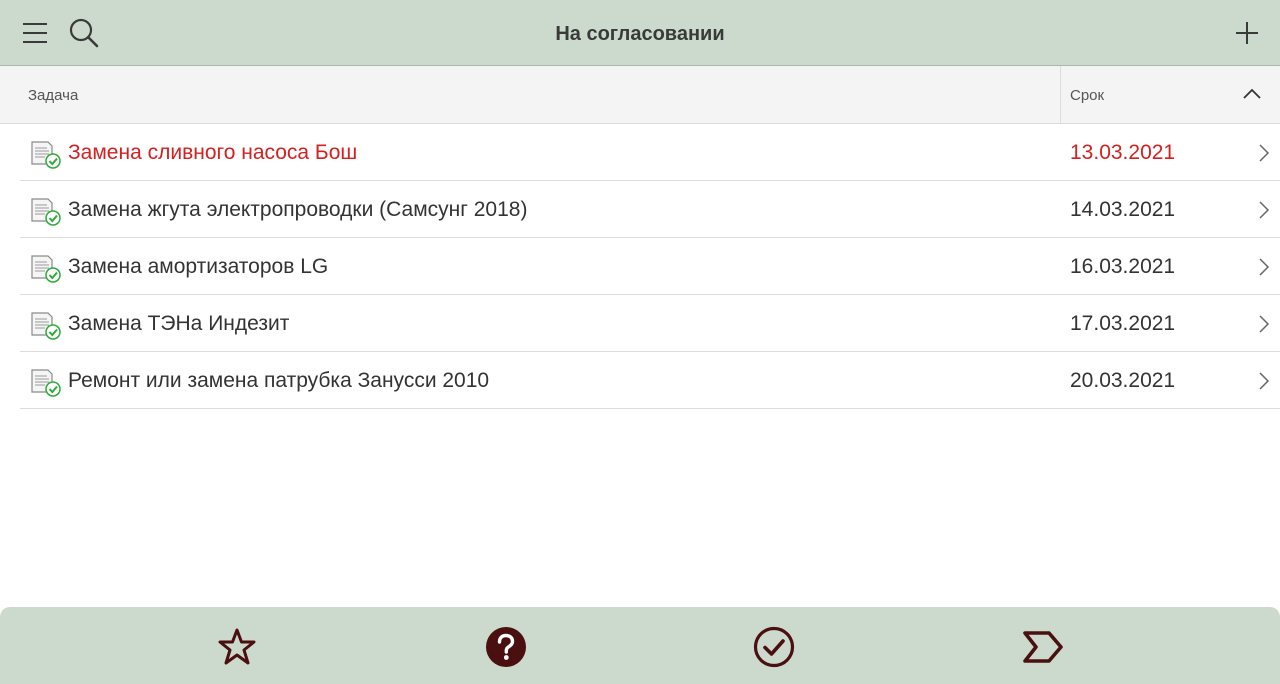  What do you see at coordinates (179, 323) in the screenshot?
I see `task-title: Замена ТЭНа Индезит` at bounding box center [179, 323].